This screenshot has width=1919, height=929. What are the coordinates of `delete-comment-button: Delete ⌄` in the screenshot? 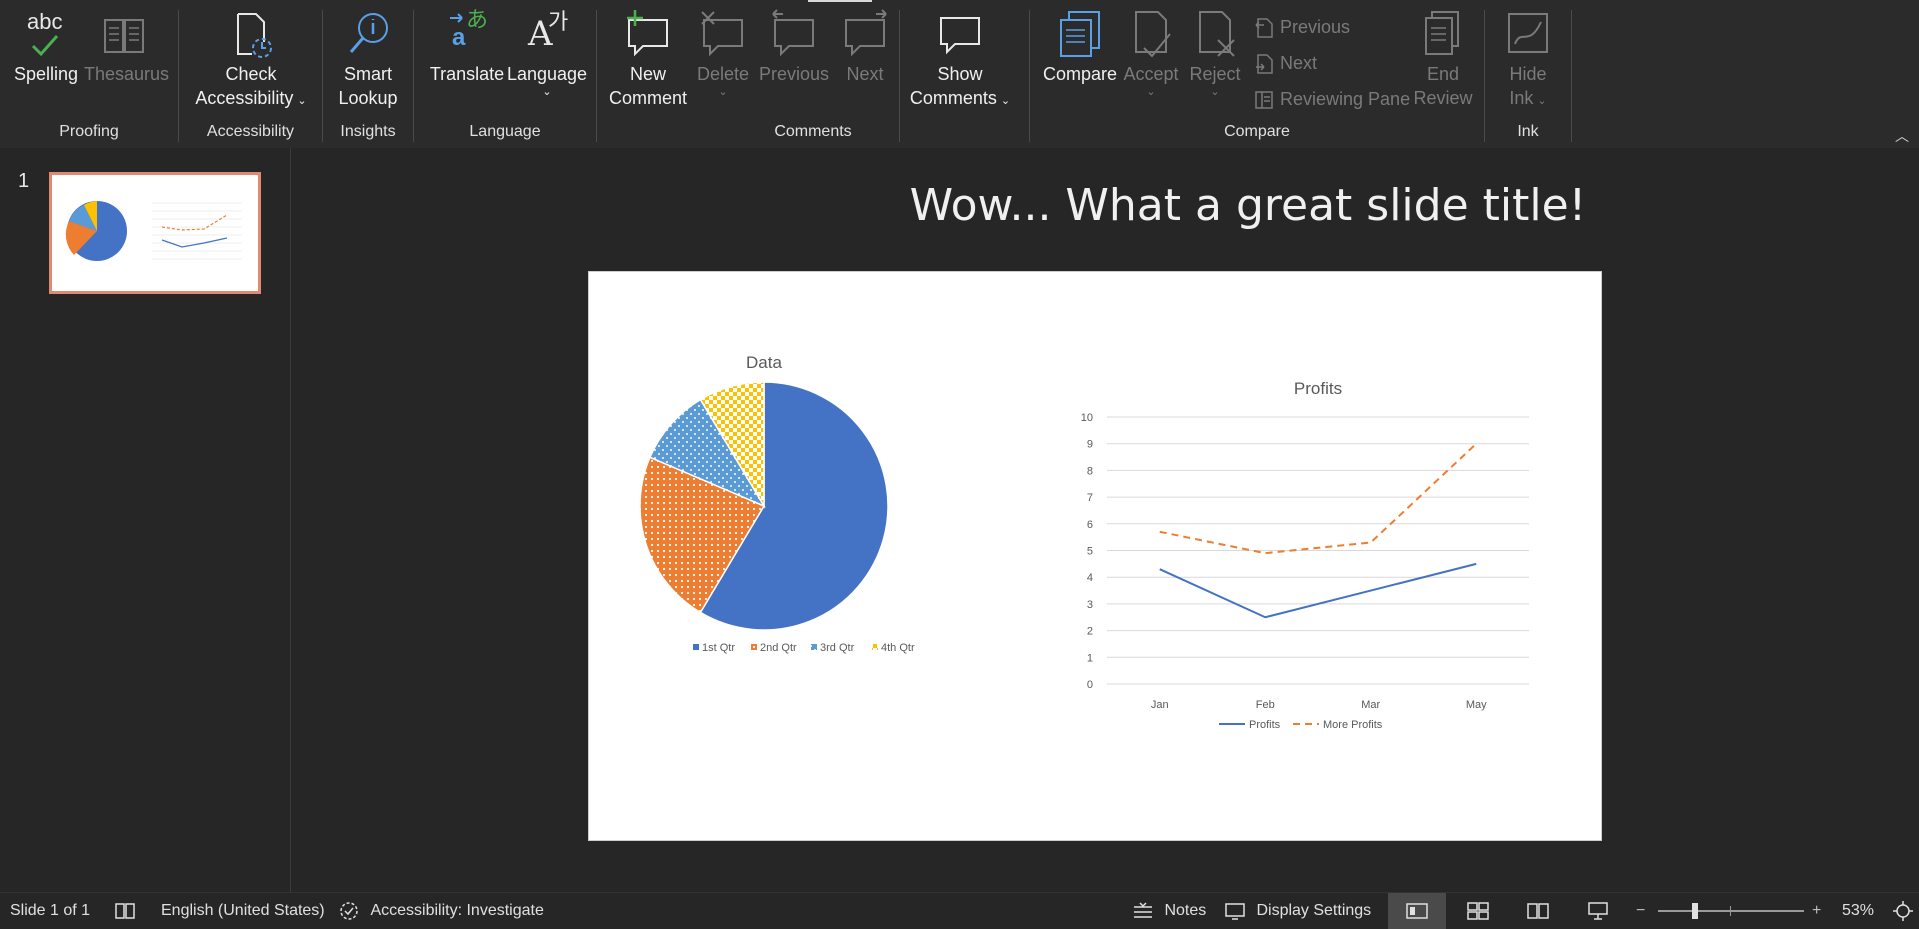 It's located at (723, 53).